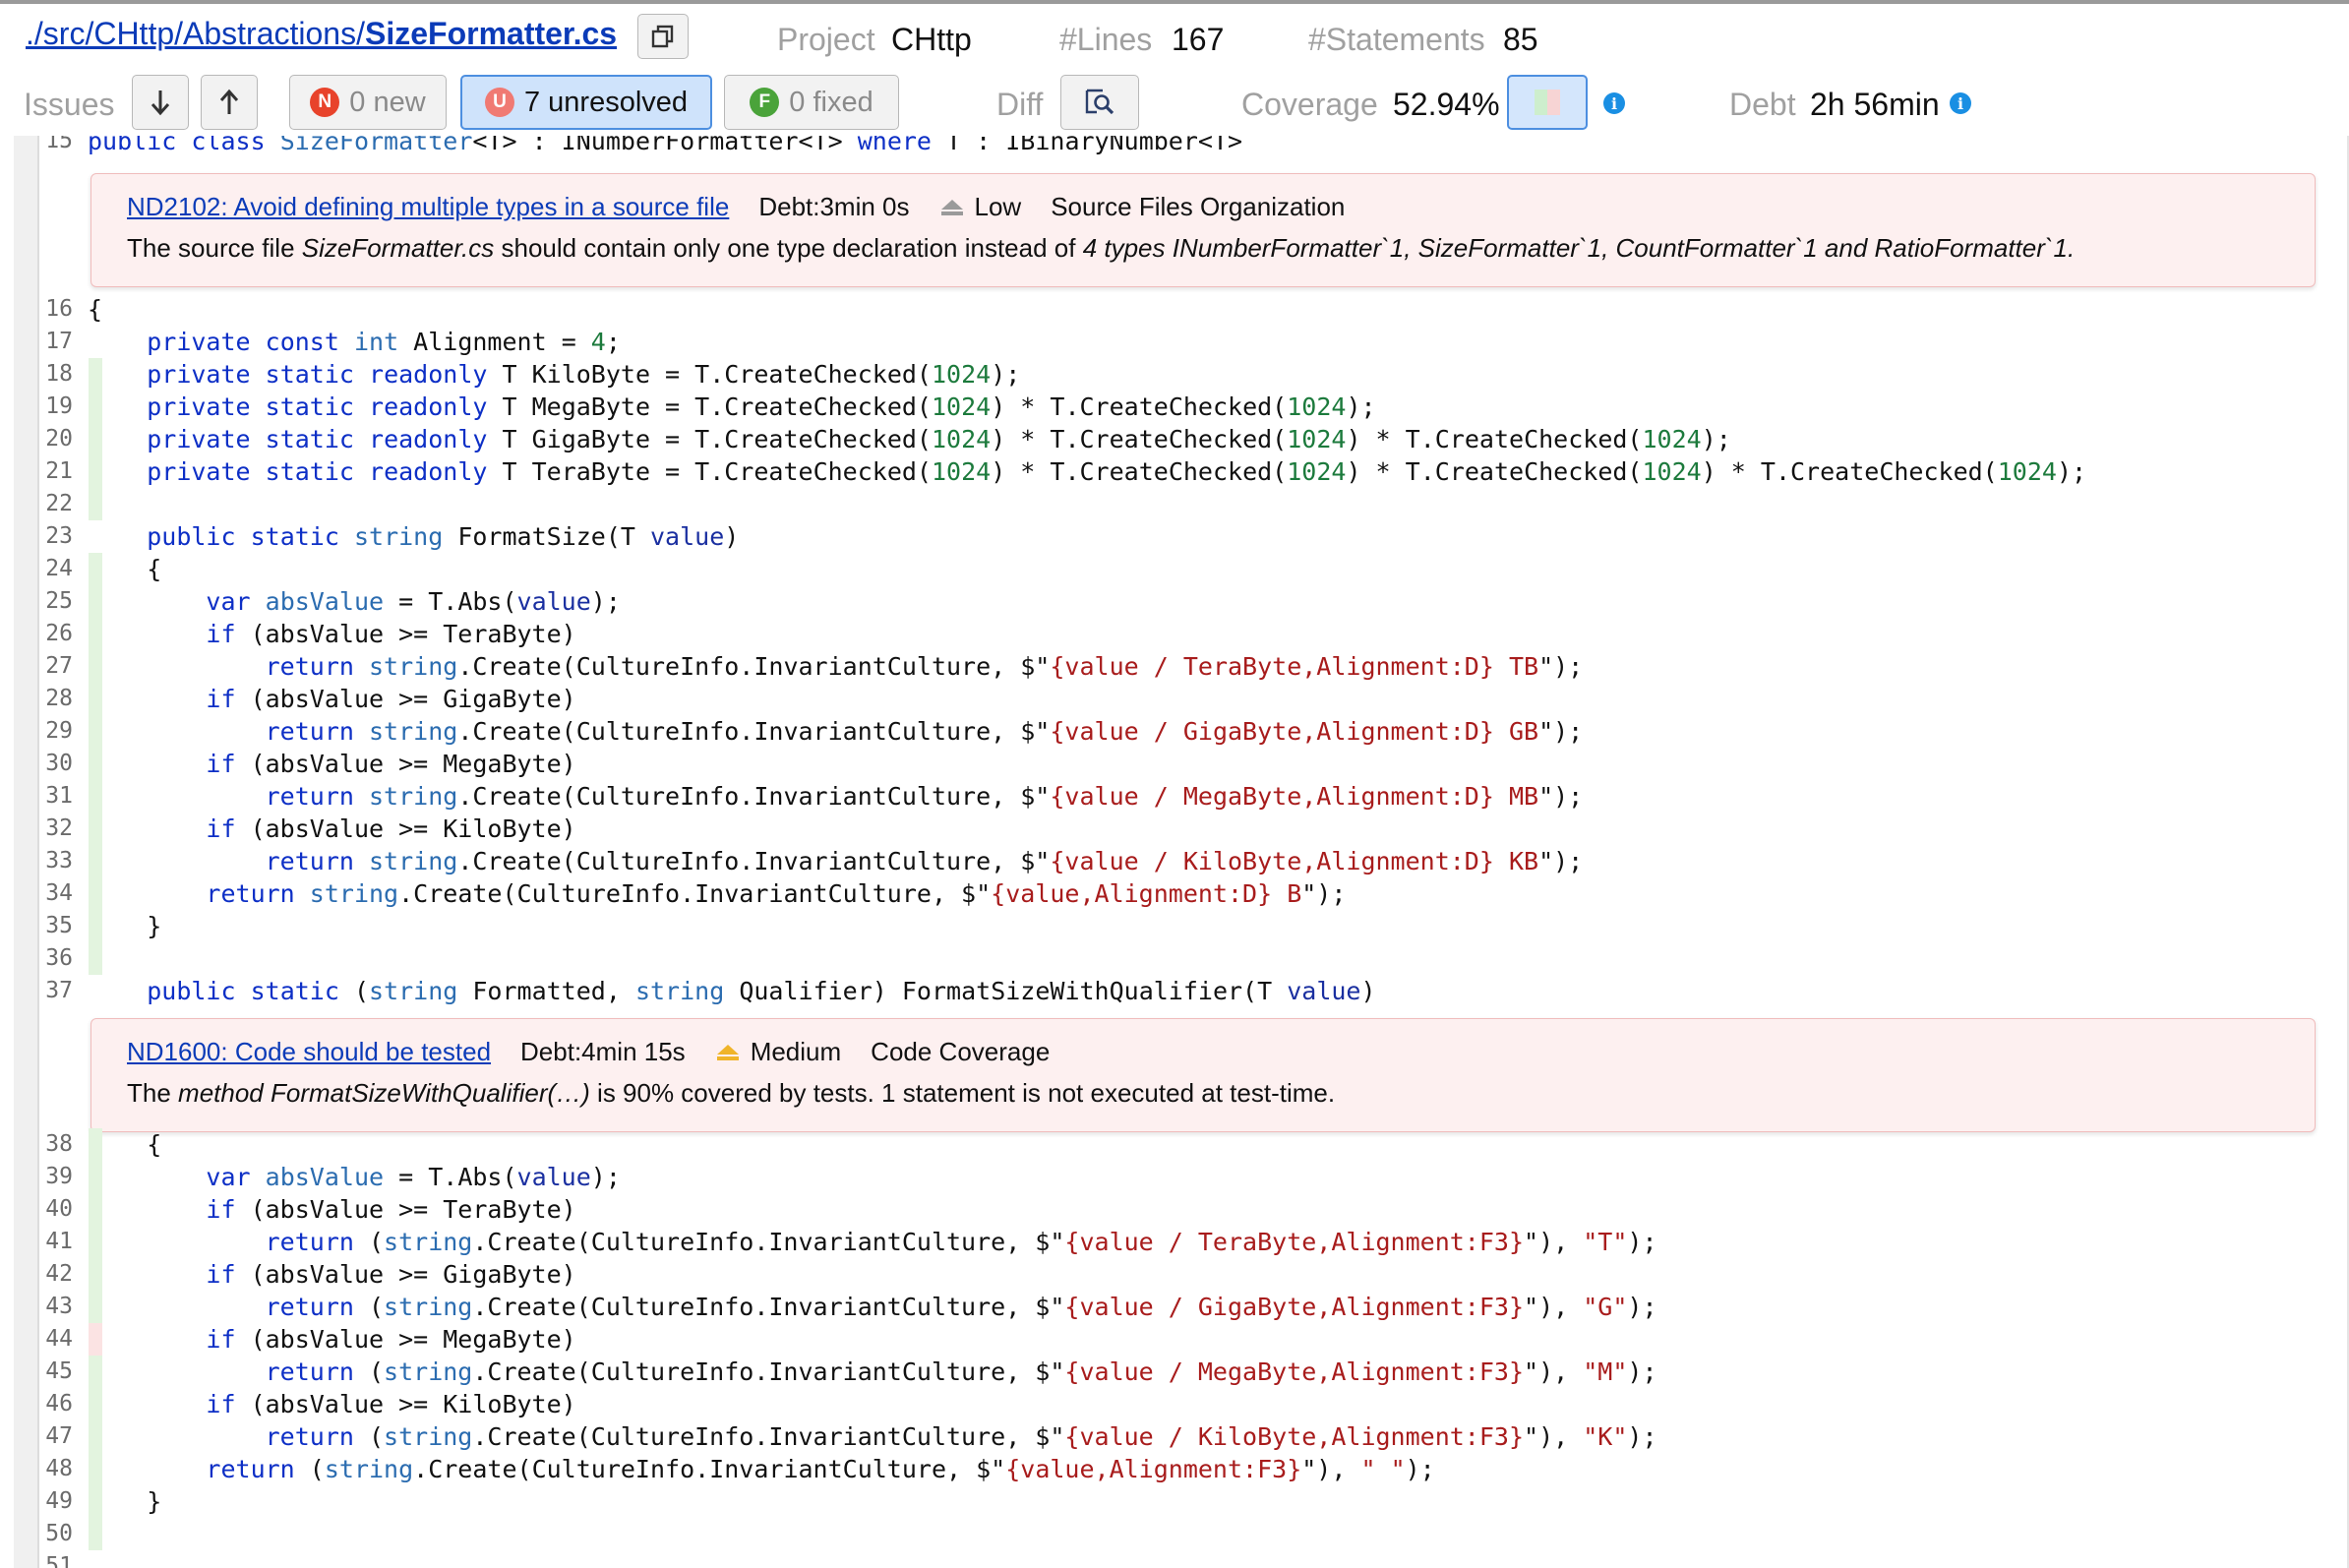  Describe the element at coordinates (59, 1241) in the screenshot. I see `line-number: 41` at that location.